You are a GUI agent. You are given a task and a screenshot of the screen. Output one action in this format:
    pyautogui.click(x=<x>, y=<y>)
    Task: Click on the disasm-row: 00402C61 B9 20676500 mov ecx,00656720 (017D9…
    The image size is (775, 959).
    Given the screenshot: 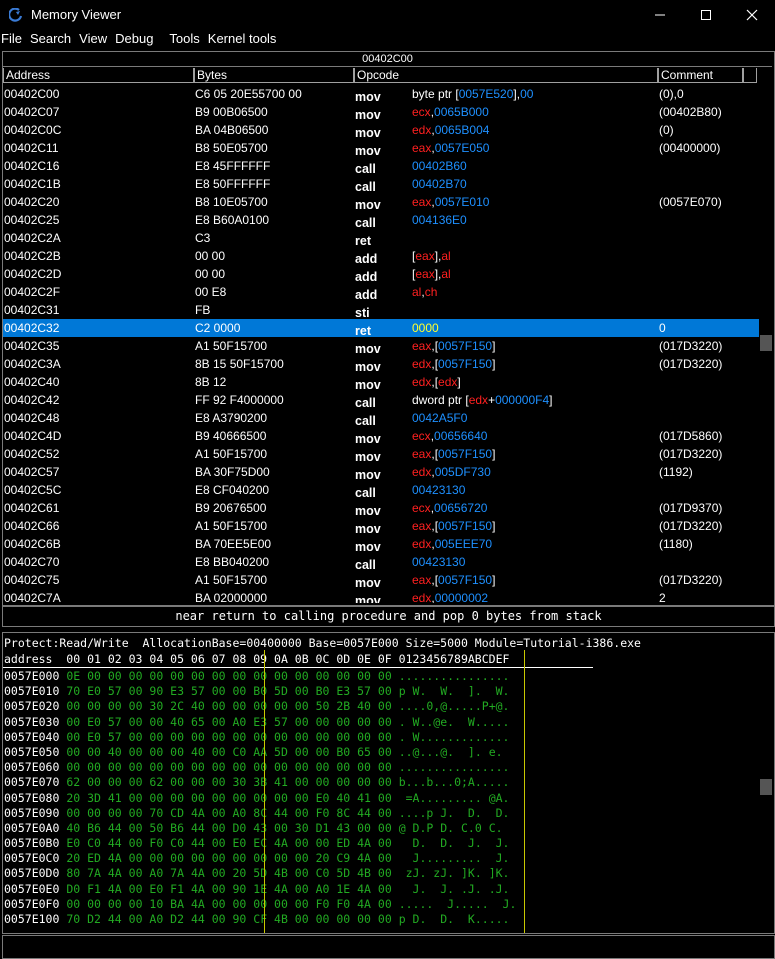 What is the action you would take?
    pyautogui.click(x=381, y=508)
    